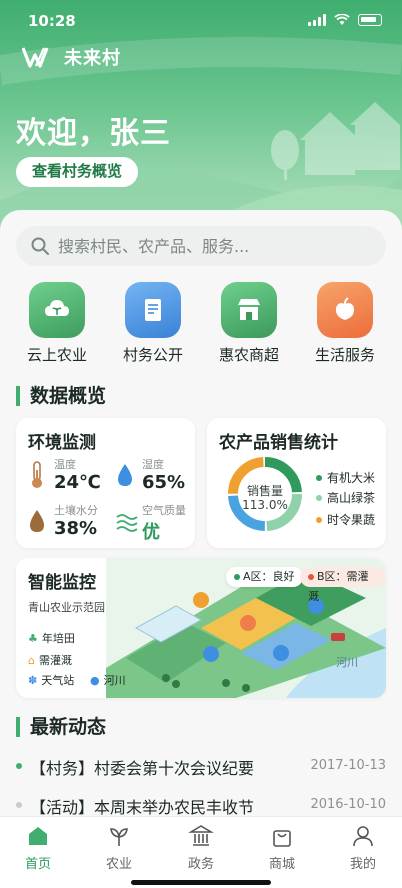  I want to click on sales-legend-item: 时令果蔬, so click(345, 519).